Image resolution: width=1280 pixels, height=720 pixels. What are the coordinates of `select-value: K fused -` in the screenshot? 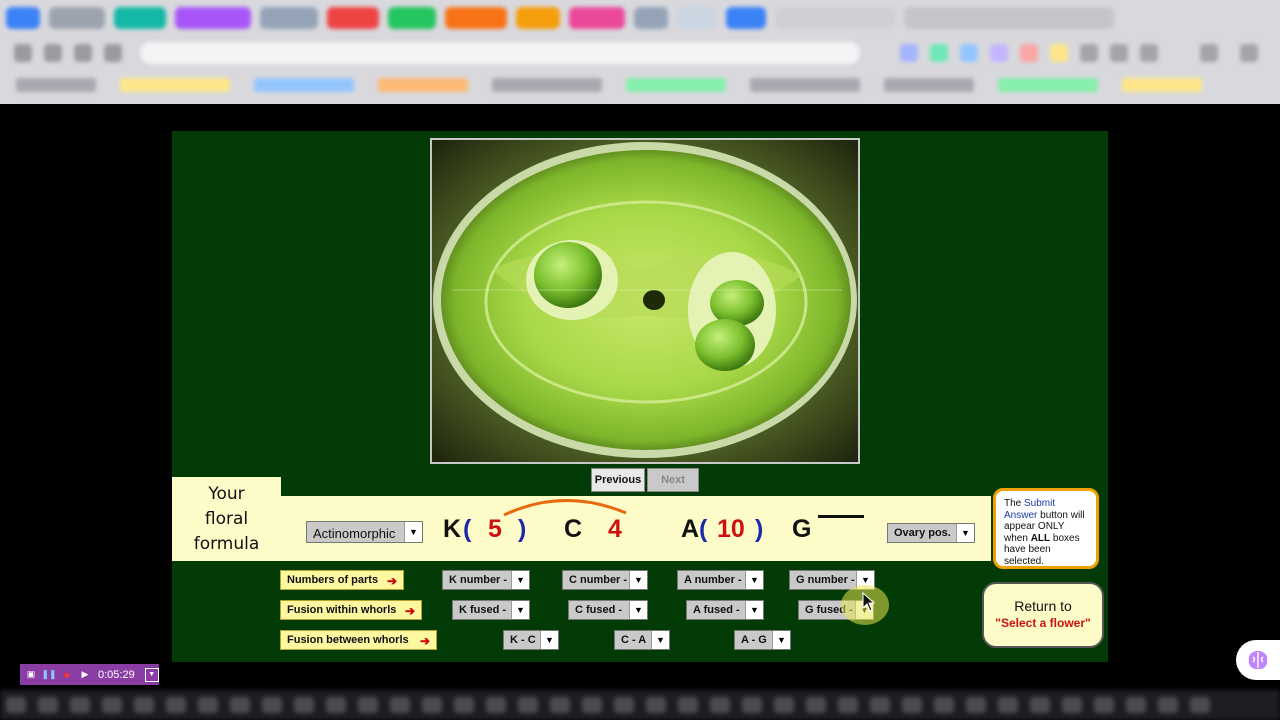 It's located at (483, 610).